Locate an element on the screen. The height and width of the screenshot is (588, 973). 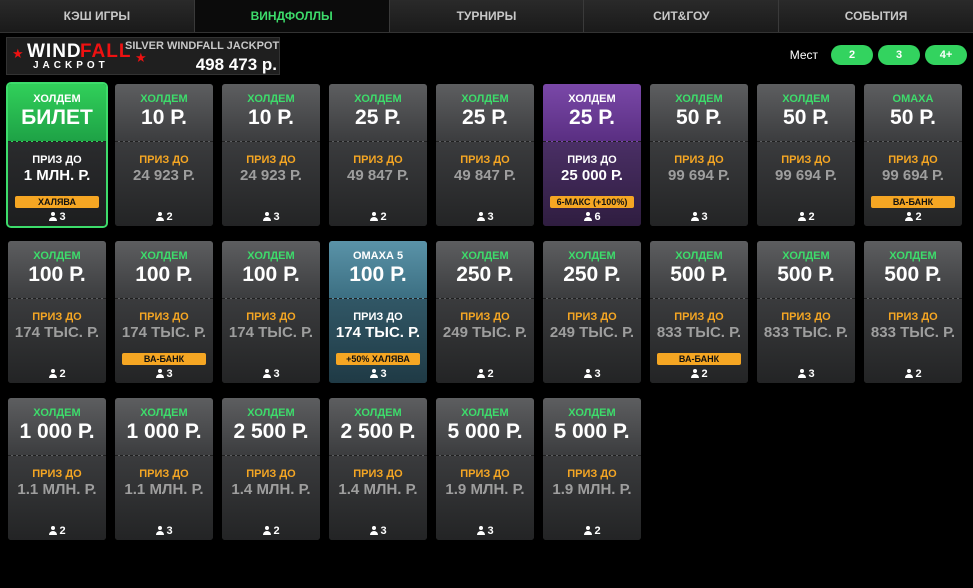
tab-cash-games: КЭШ ИГРЫ is located at coordinates (97, 16).